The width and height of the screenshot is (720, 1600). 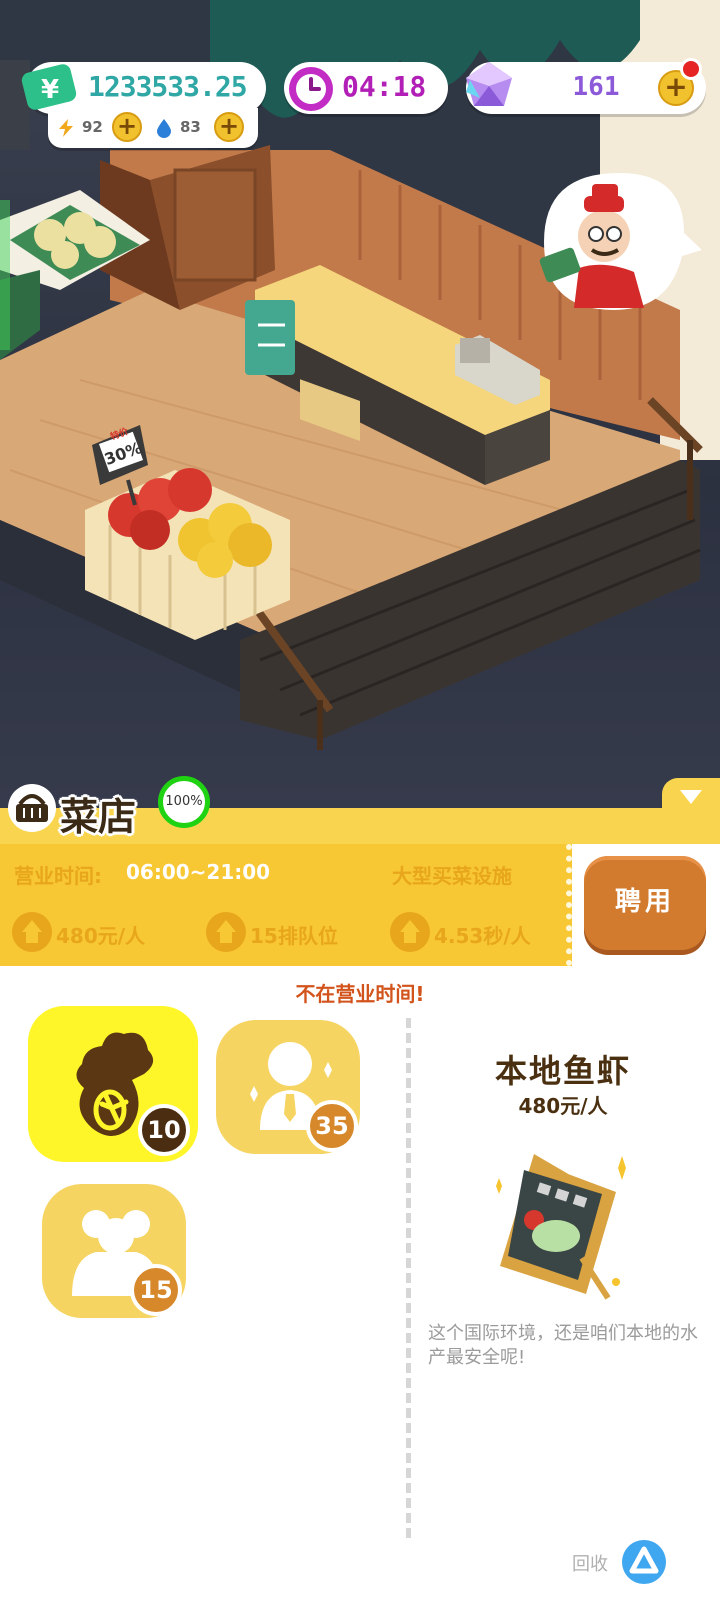 I want to click on shop-title: 菜店, so click(x=98, y=817).